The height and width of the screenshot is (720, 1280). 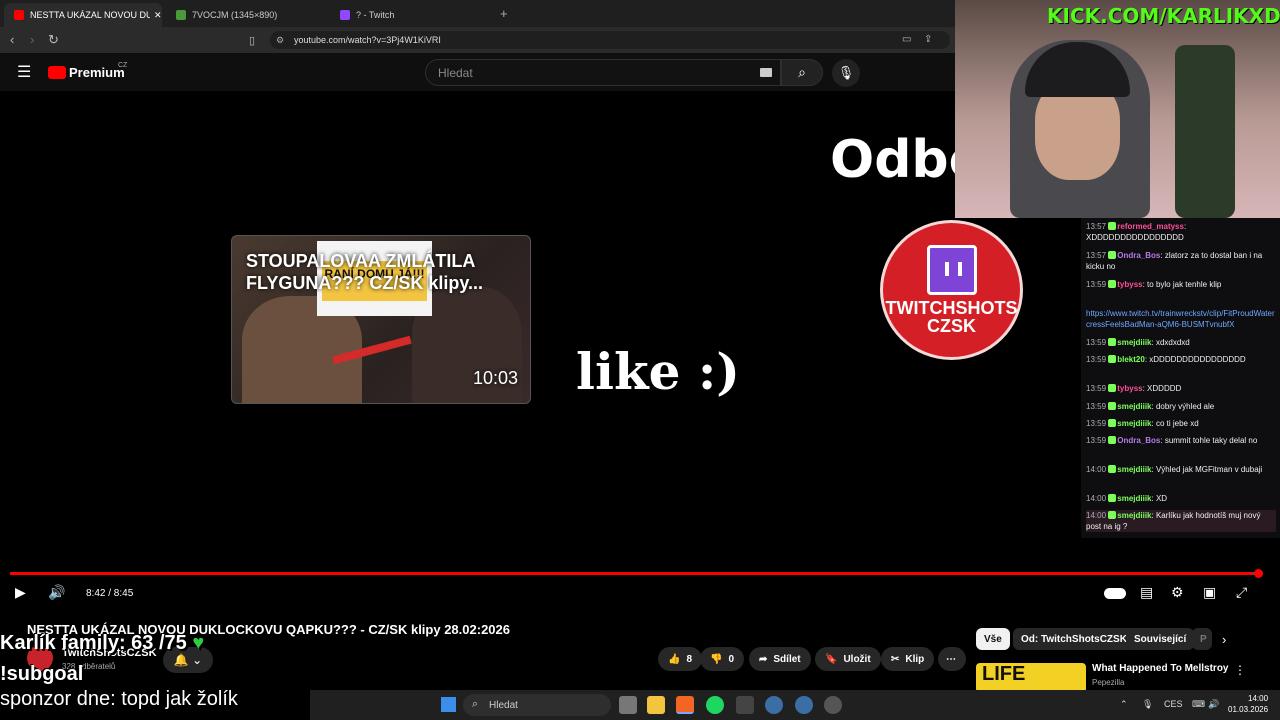 I want to click on miniplayer-icon: ▣, so click(x=1209, y=592).